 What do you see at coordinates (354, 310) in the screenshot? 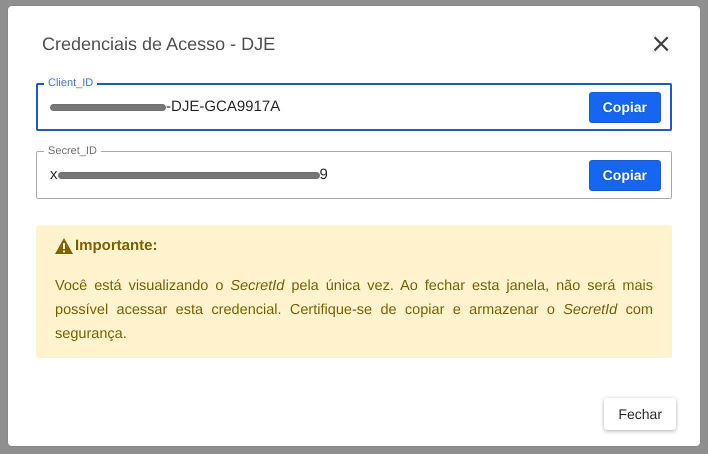
I see `alert-message: Você está visualizando o SecretId pela única vez. Ao fechar esta janela, não será mais possível acessar esta credencial. Certifique-se de copiar e armazenar o SecretId com segurança.` at bounding box center [354, 310].